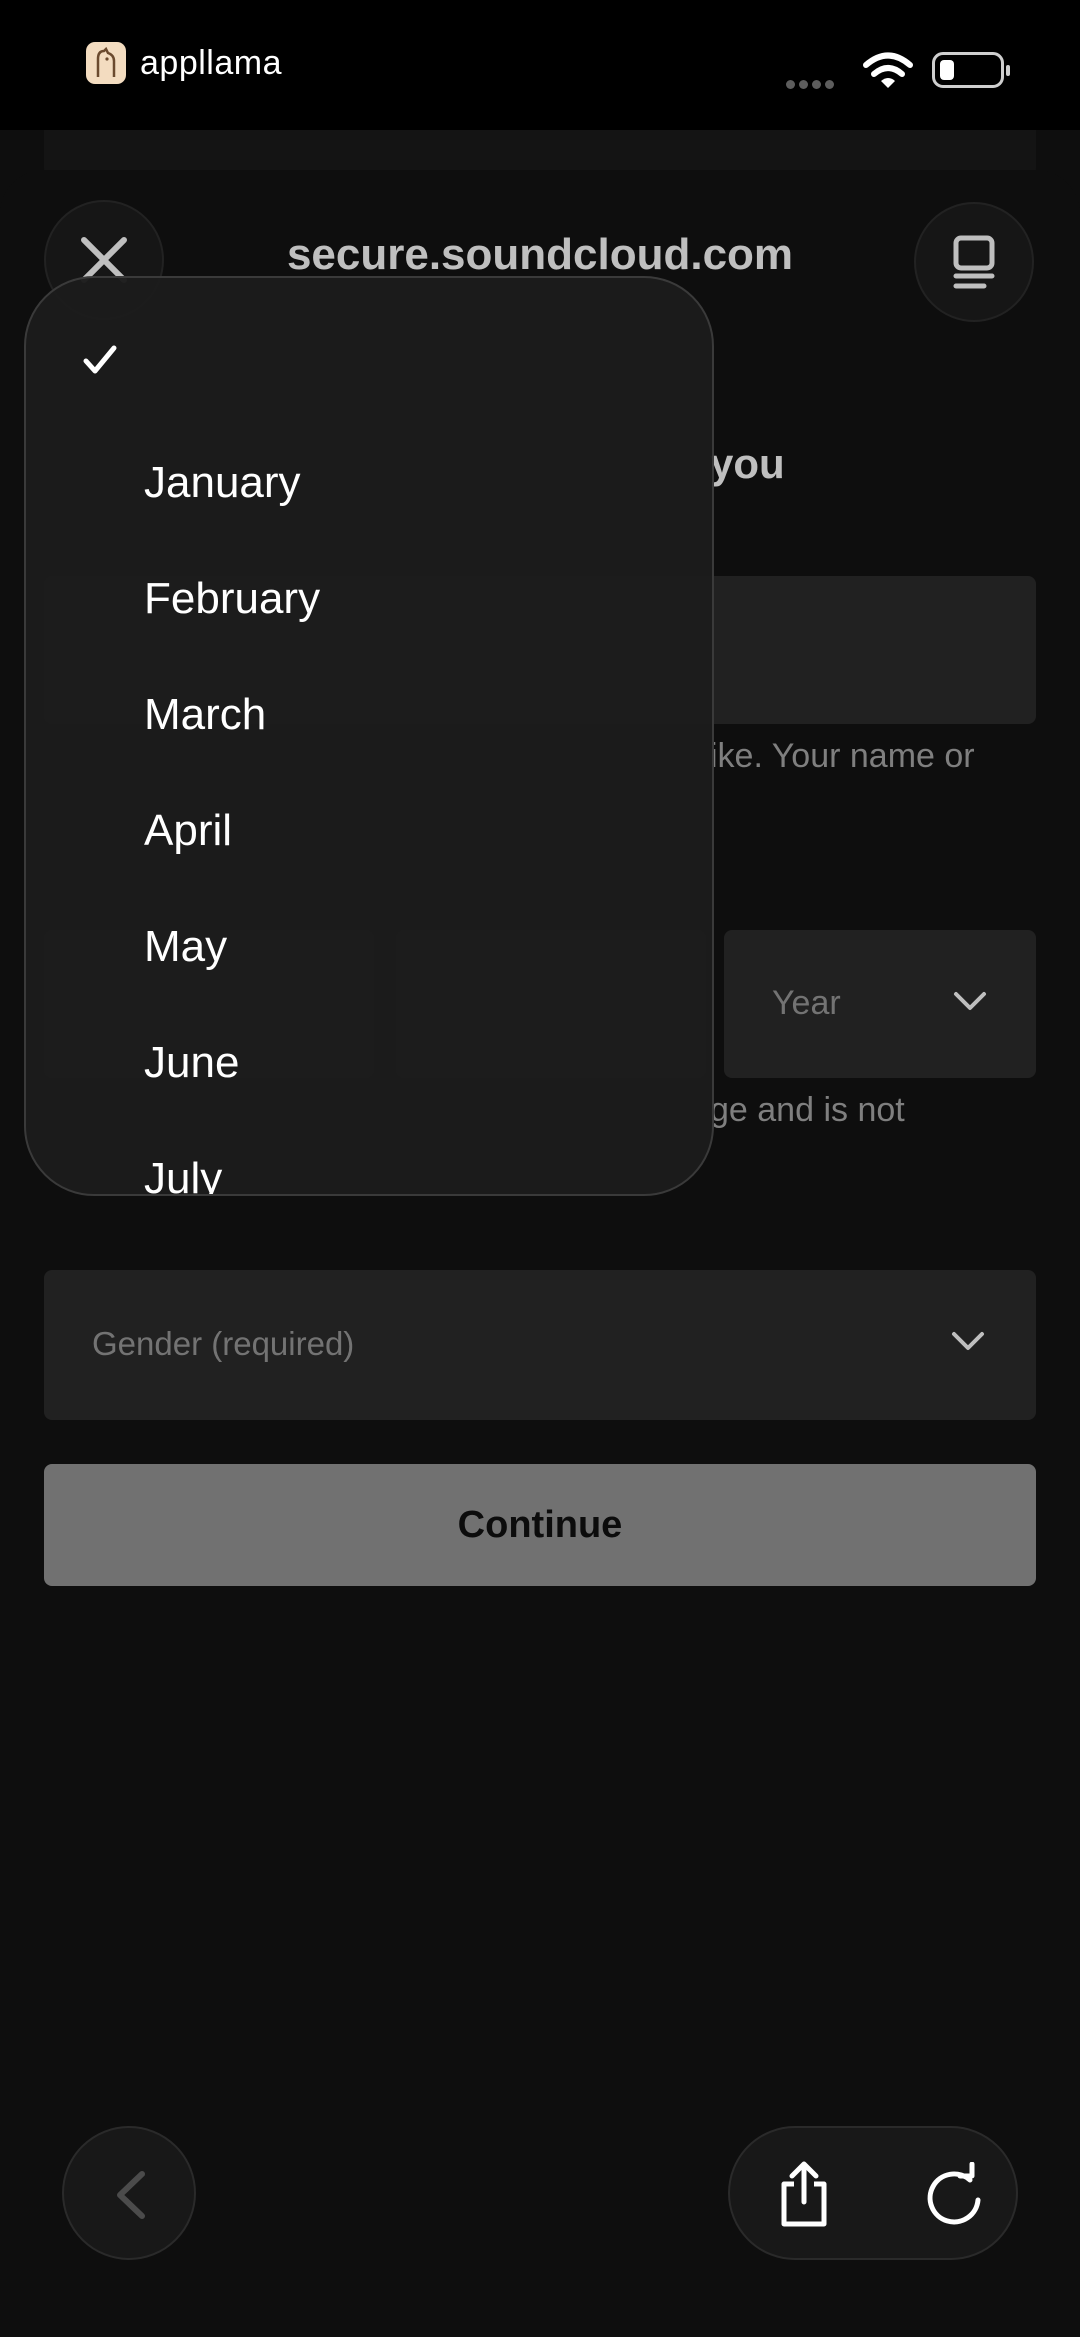  What do you see at coordinates (100, 359) in the screenshot?
I see `checkmark-icon` at bounding box center [100, 359].